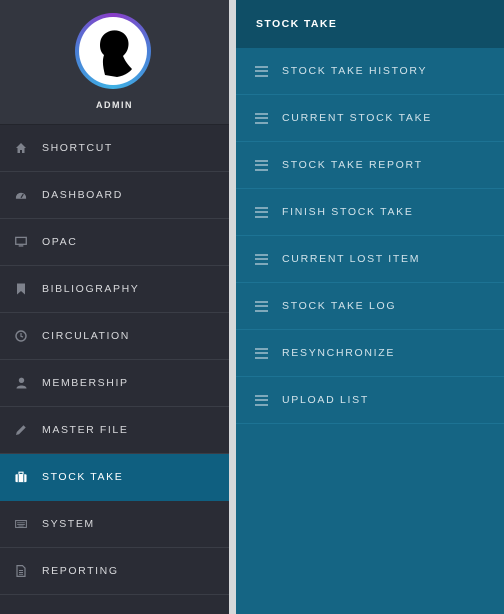 The width and height of the screenshot is (504, 614). Describe the element at coordinates (370, 400) in the screenshot. I see `submenu-item-upload-list: UPLOAD LIST` at that location.